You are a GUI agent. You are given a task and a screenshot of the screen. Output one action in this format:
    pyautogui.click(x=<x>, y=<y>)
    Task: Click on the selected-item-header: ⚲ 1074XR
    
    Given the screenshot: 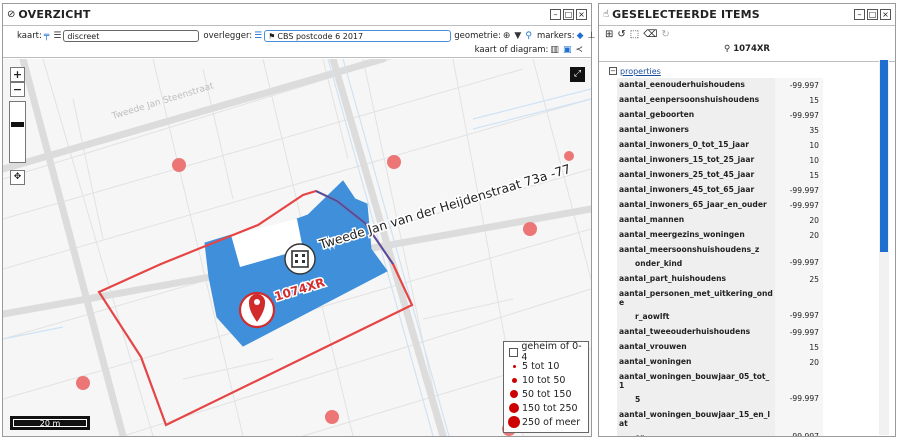 What is the action you would take?
    pyautogui.click(x=747, y=49)
    